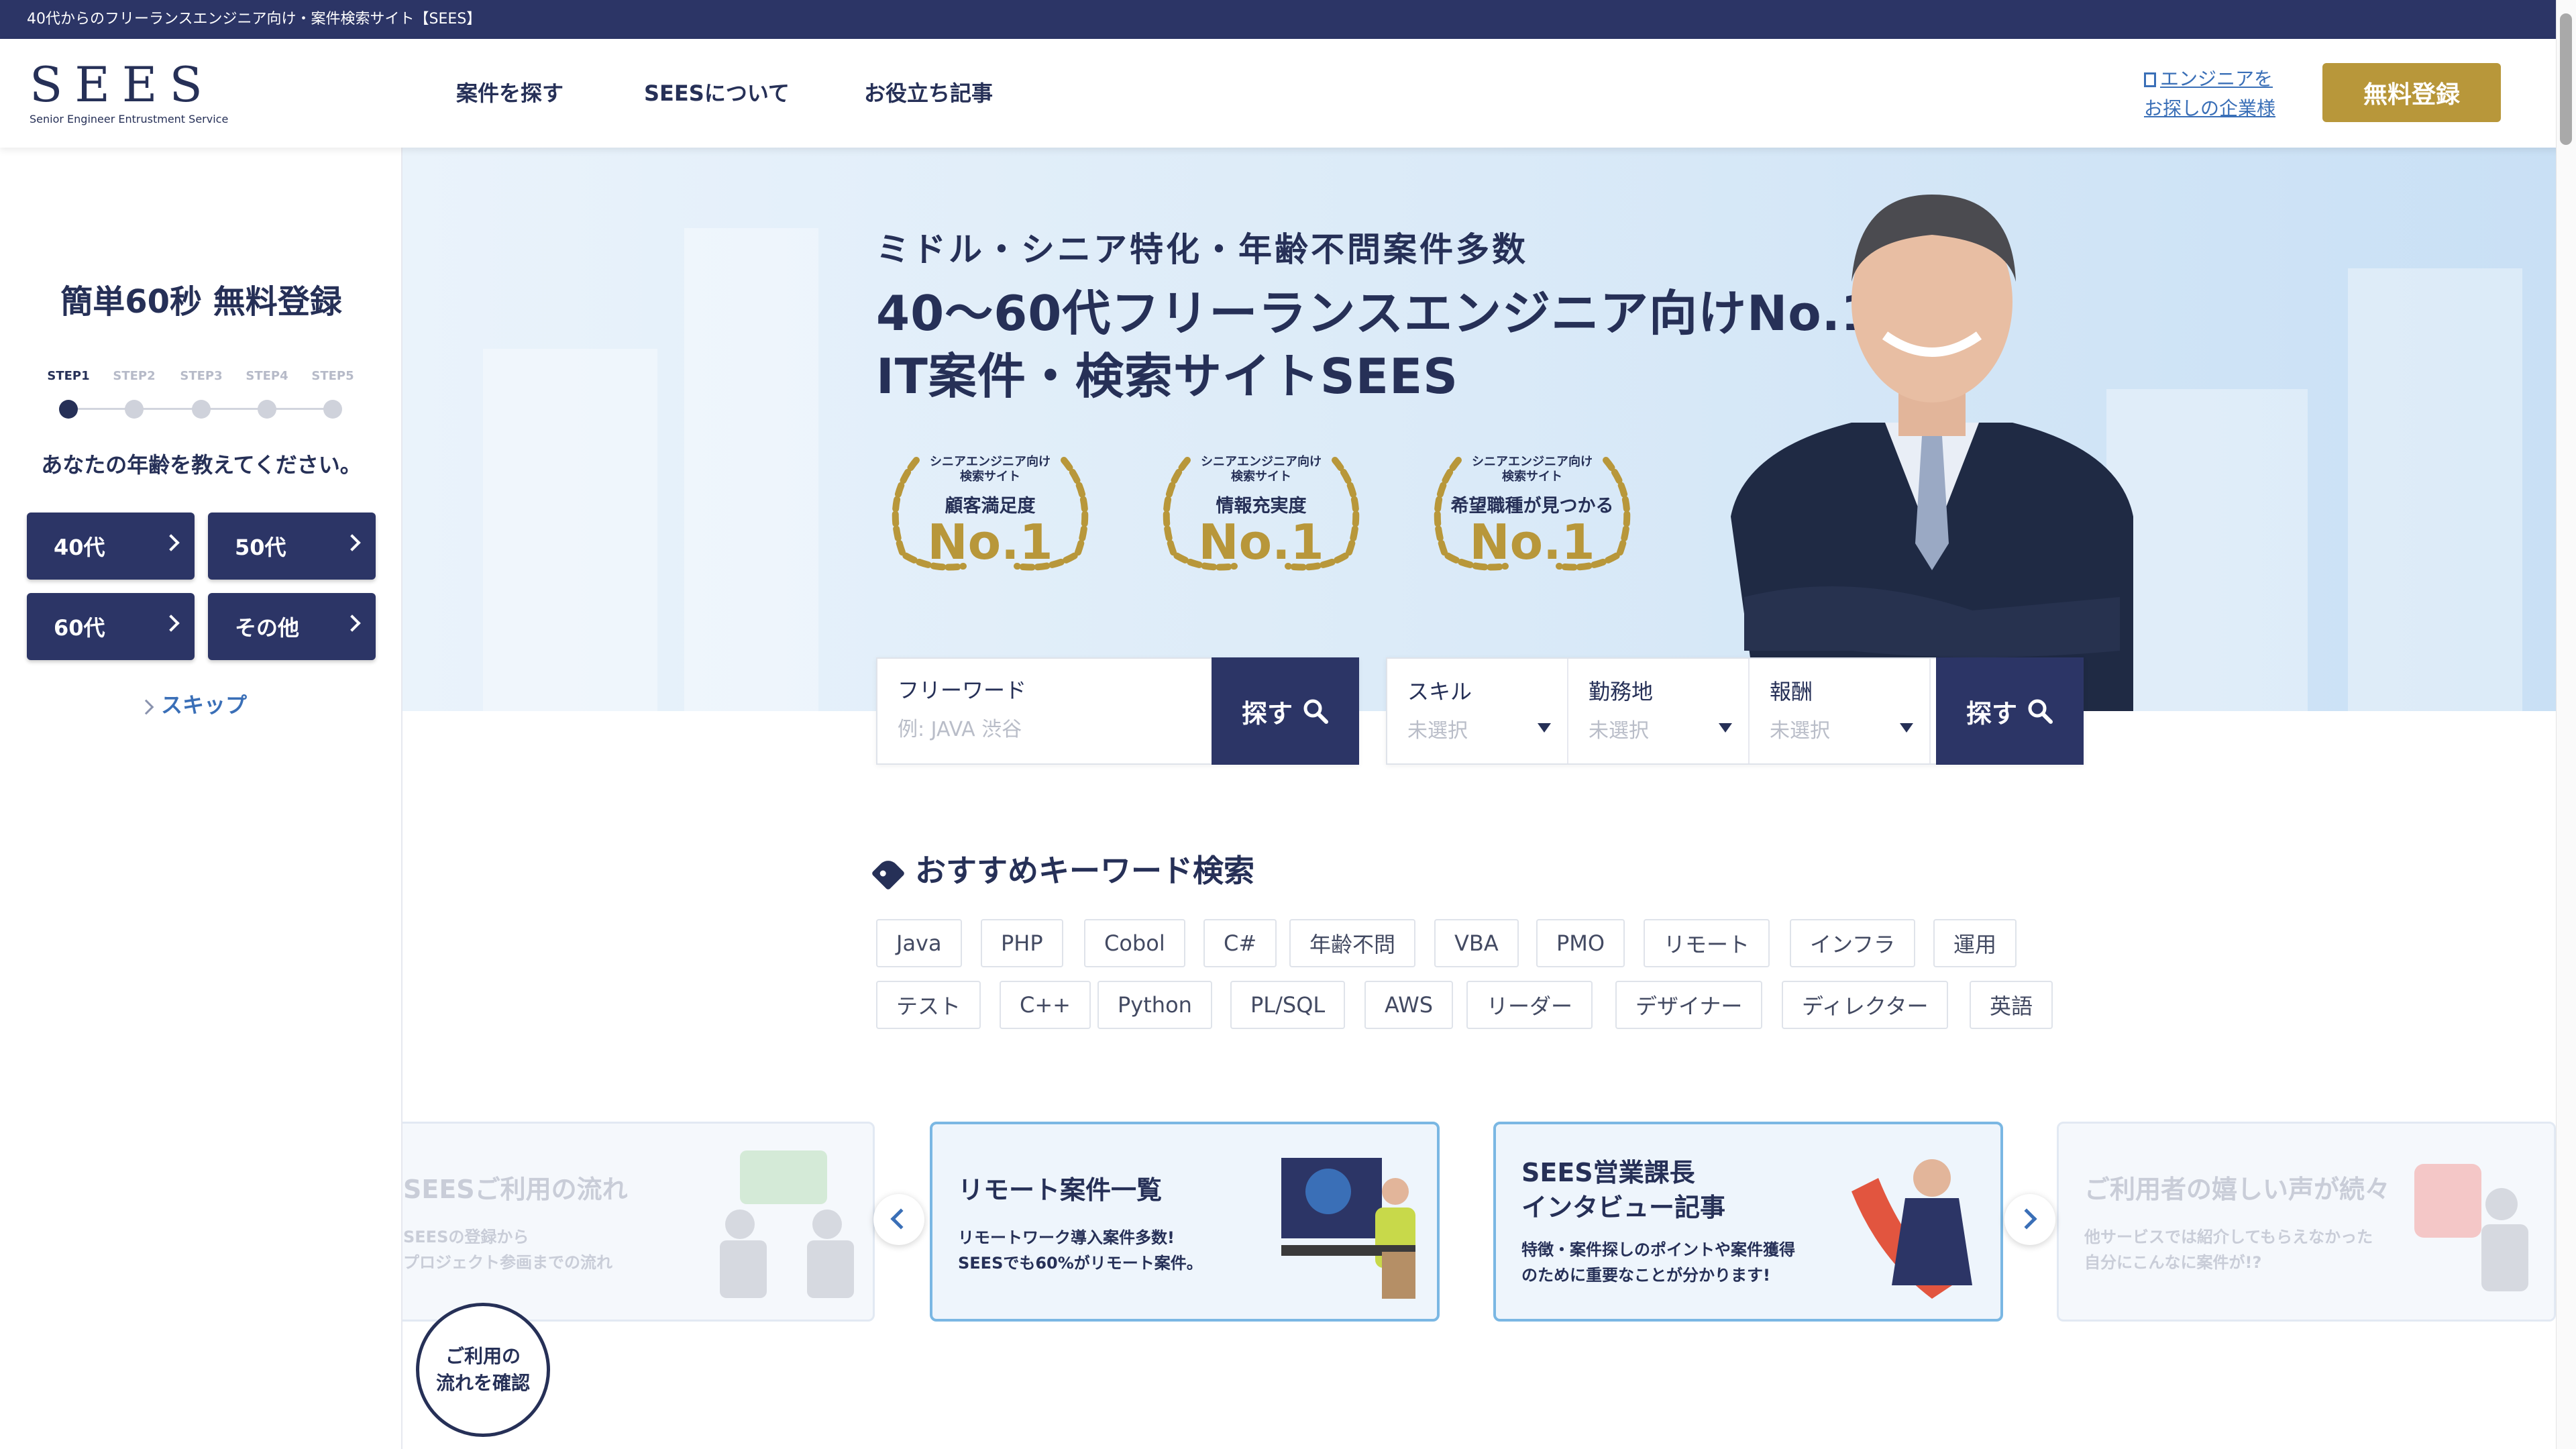 The image size is (2576, 1449). Describe the element at coordinates (901, 1219) in the screenshot. I see `chevron-left-icon` at that location.